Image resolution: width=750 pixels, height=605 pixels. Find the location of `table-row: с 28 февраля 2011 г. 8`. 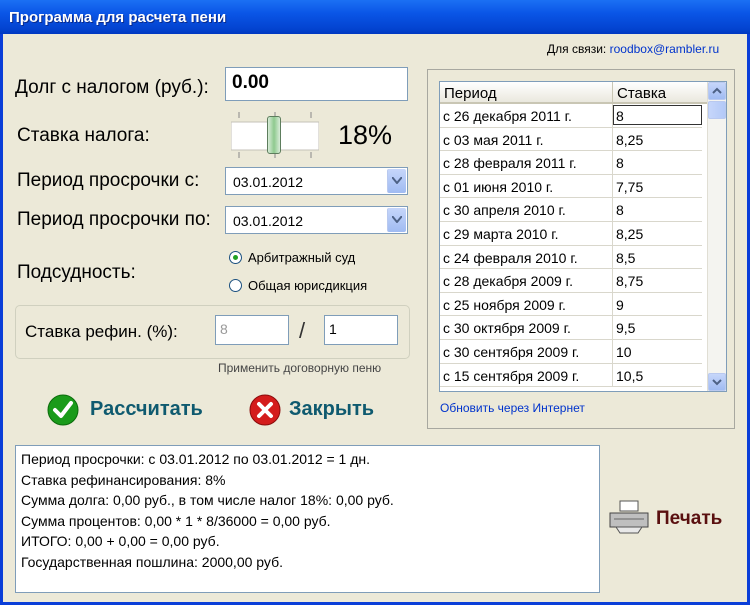

table-row: с 28 февраля 2011 г. 8 is located at coordinates (571, 163).